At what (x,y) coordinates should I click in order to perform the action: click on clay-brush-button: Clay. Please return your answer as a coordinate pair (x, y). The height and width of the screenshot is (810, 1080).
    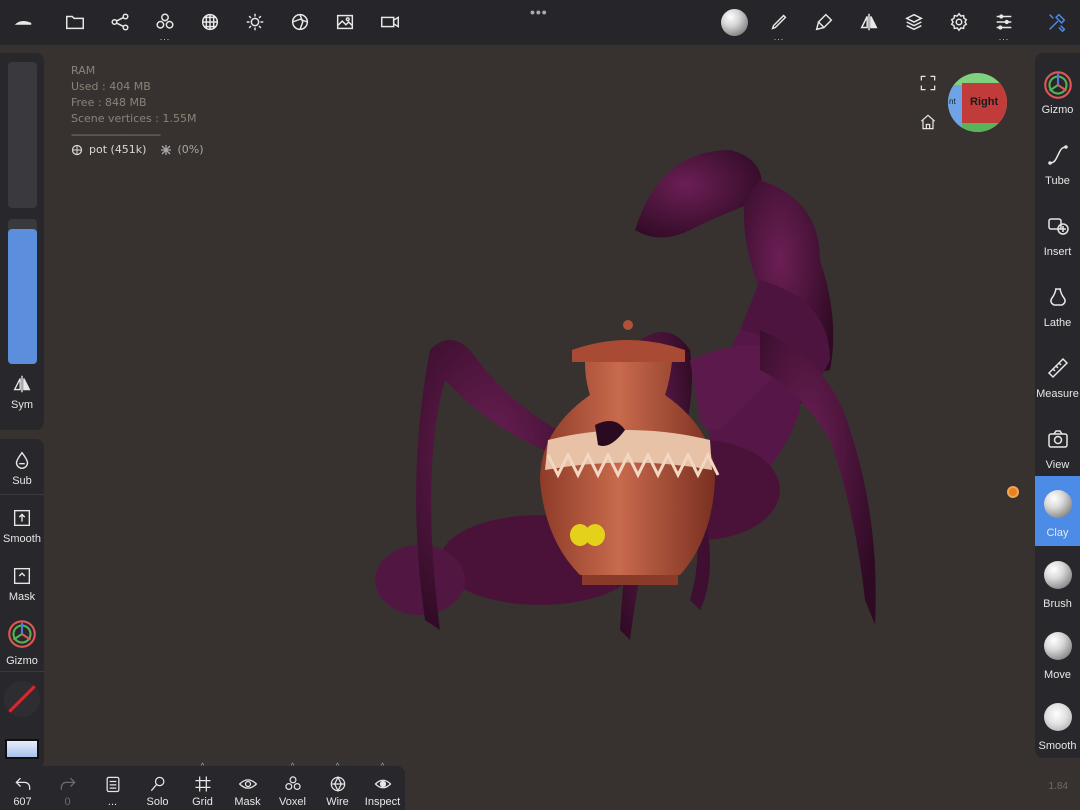
    Looking at the image, I should click on (1057, 511).